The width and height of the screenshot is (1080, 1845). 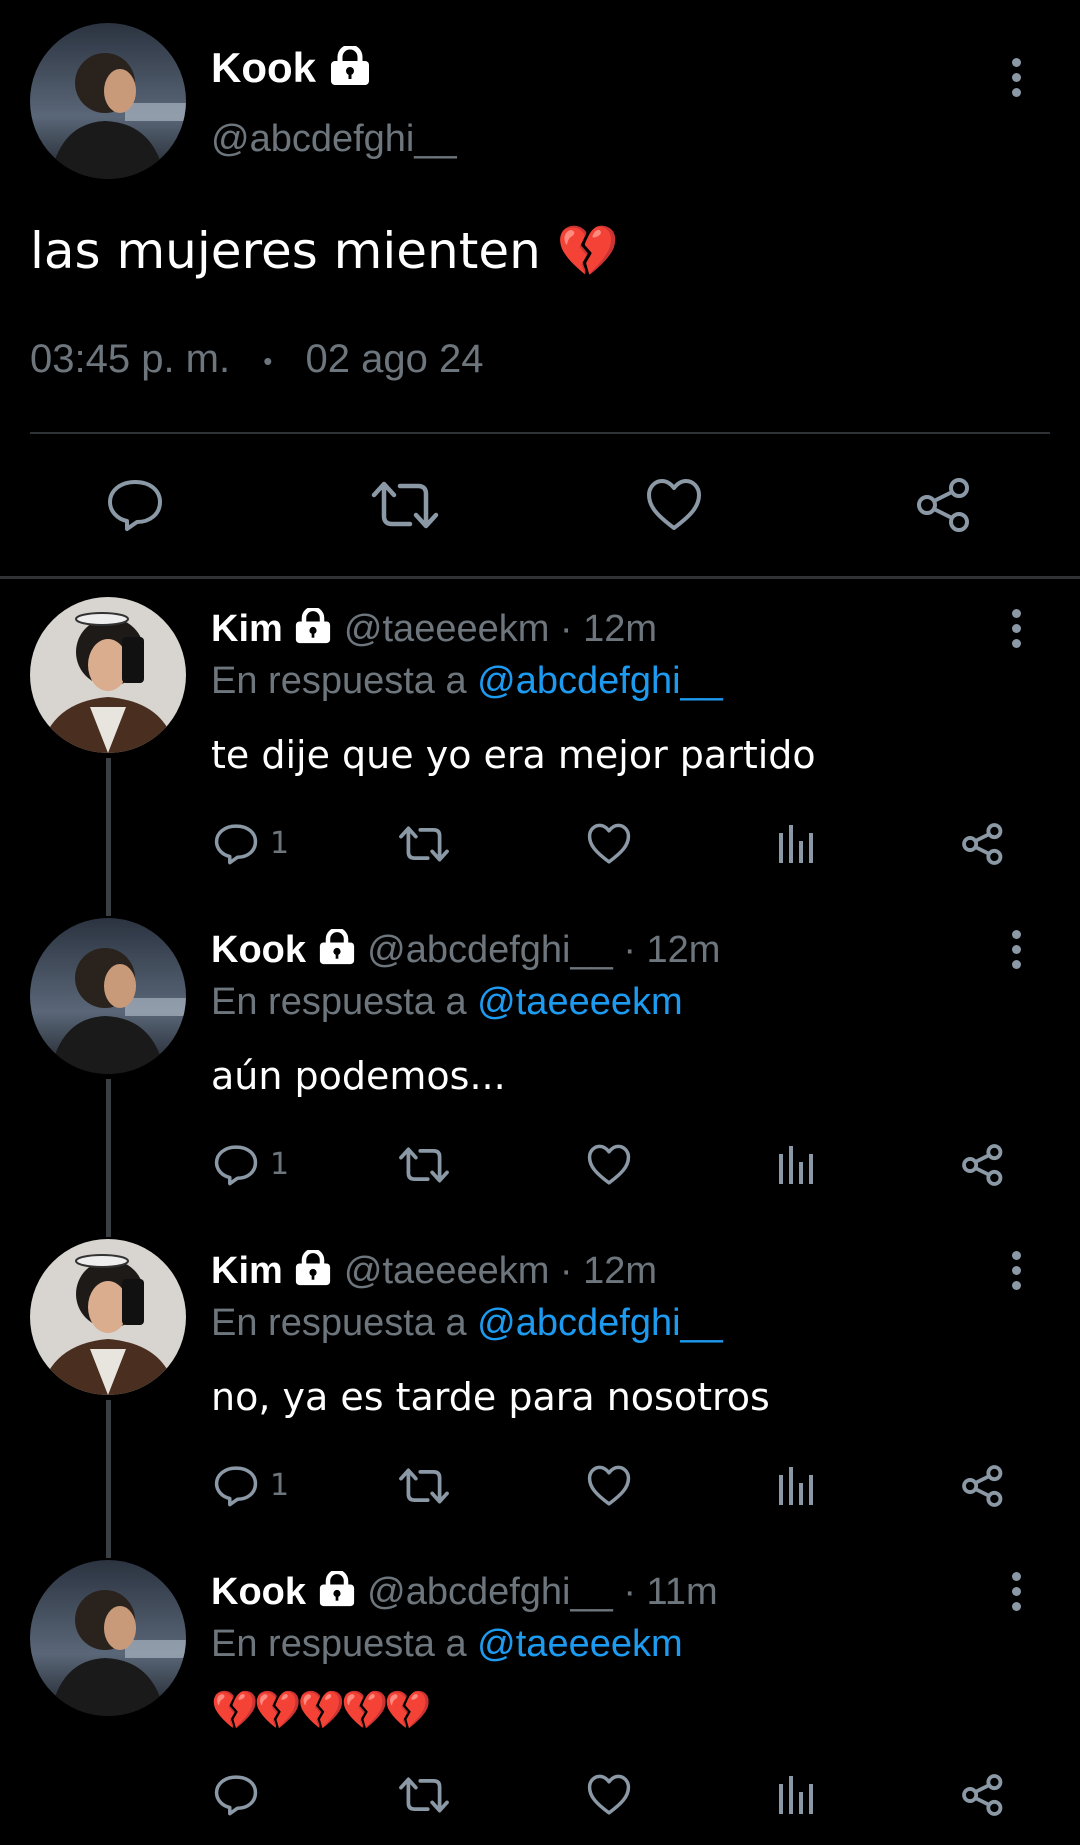 What do you see at coordinates (540, 433) in the screenshot?
I see `divider` at bounding box center [540, 433].